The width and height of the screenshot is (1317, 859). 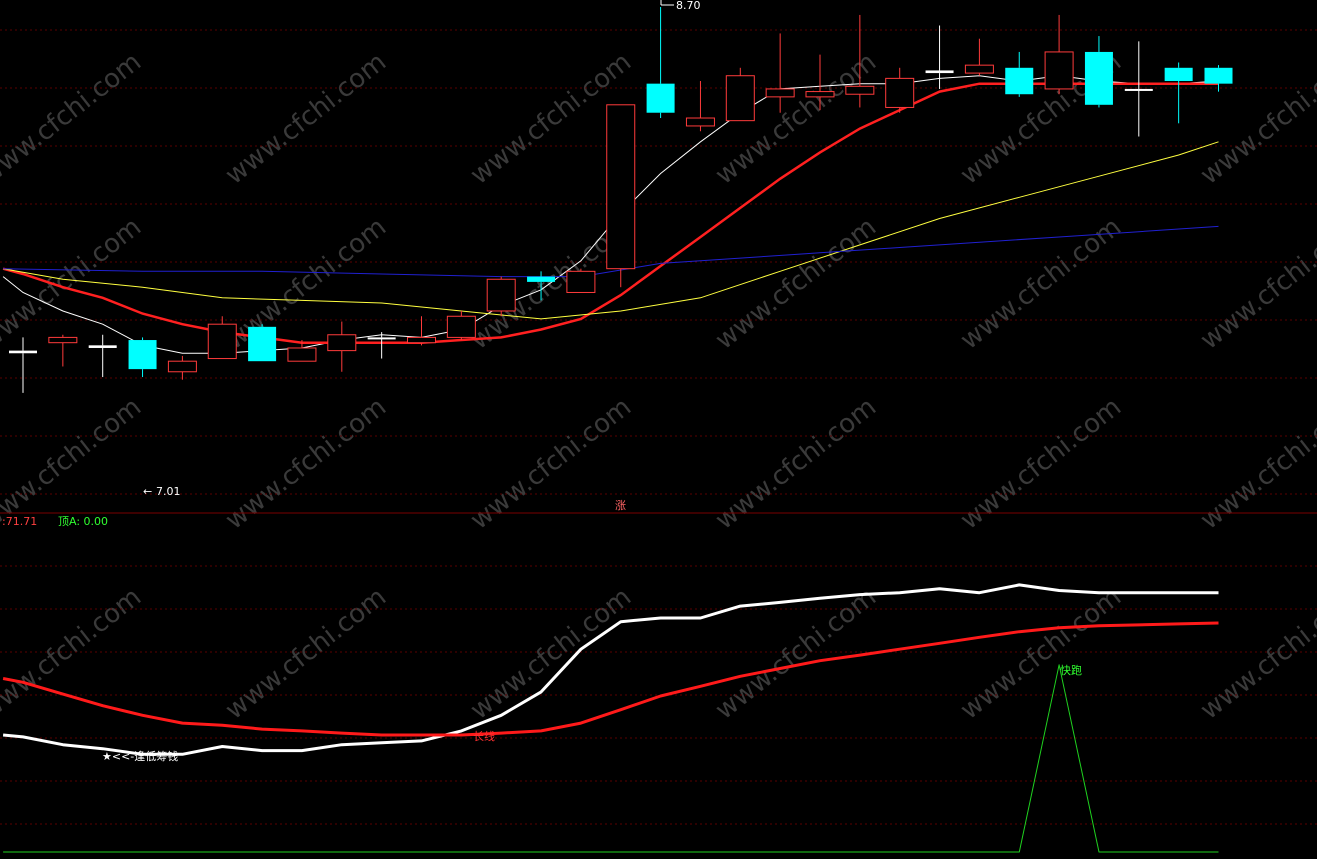 I want to click on long-term-note: 长线, so click(x=484, y=736).